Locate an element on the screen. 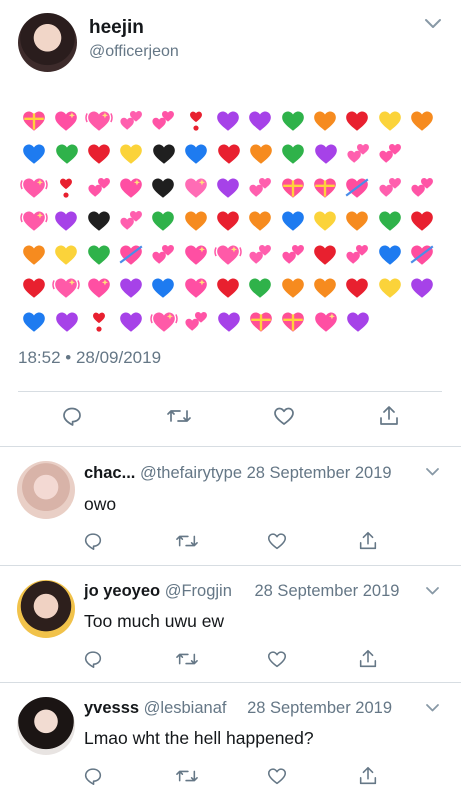  author-name: yvesss is located at coordinates (111, 708).